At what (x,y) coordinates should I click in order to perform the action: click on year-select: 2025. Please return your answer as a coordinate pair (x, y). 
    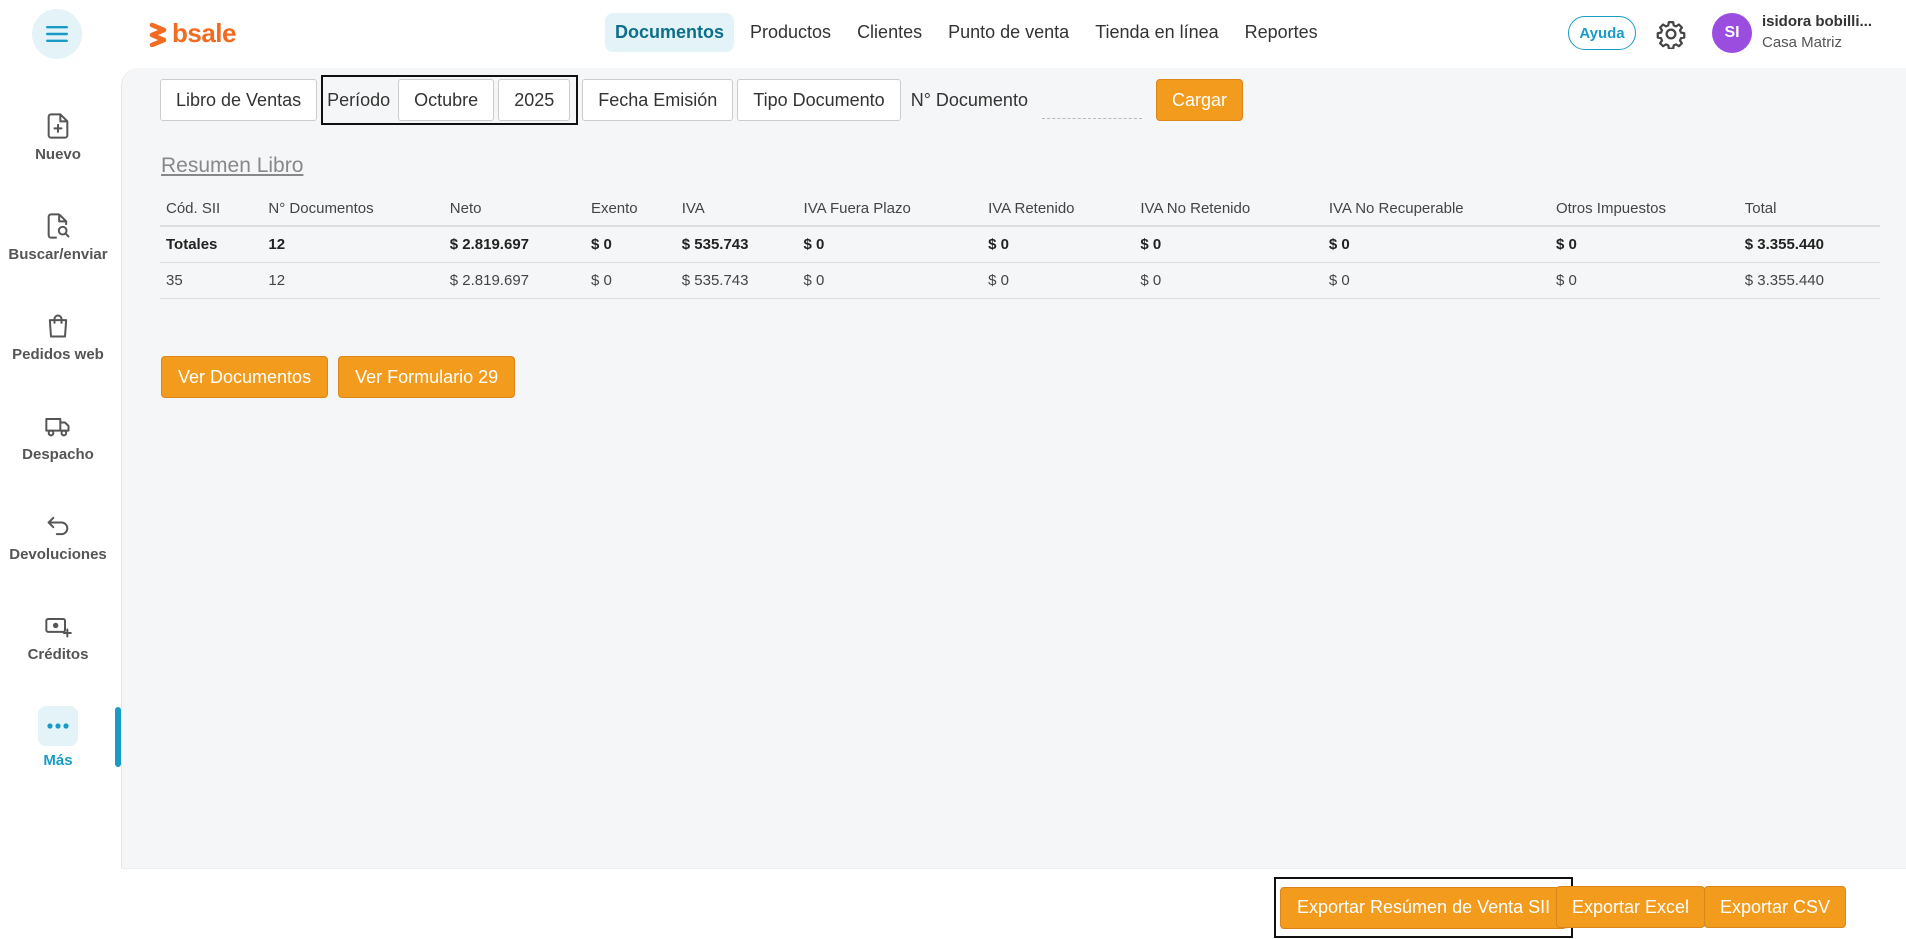
    Looking at the image, I should click on (534, 100).